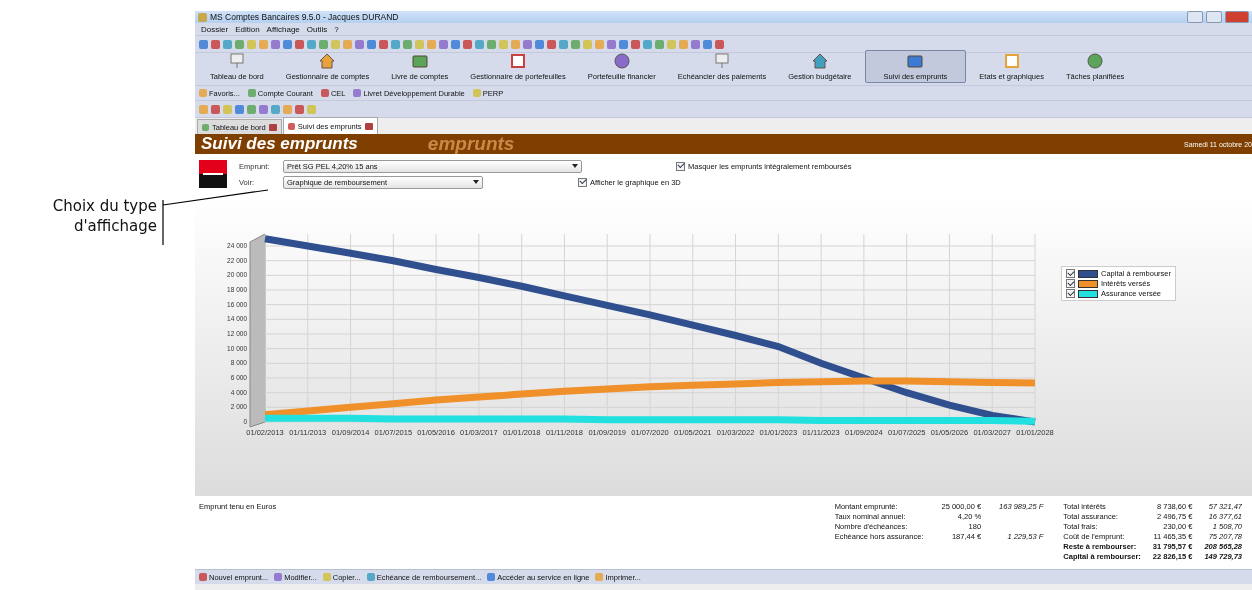 The image size is (1252, 590). What do you see at coordinates (236, 61) in the screenshot?
I see `easel-icon` at bounding box center [236, 61].